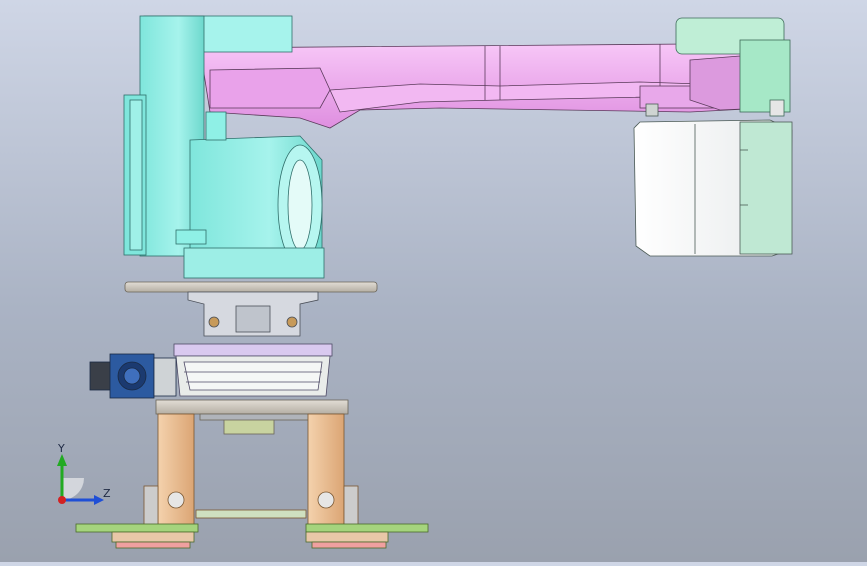 This screenshot has width=867, height=566. What do you see at coordinates (482, 86) in the screenshot?
I see `upper-arm` at bounding box center [482, 86].